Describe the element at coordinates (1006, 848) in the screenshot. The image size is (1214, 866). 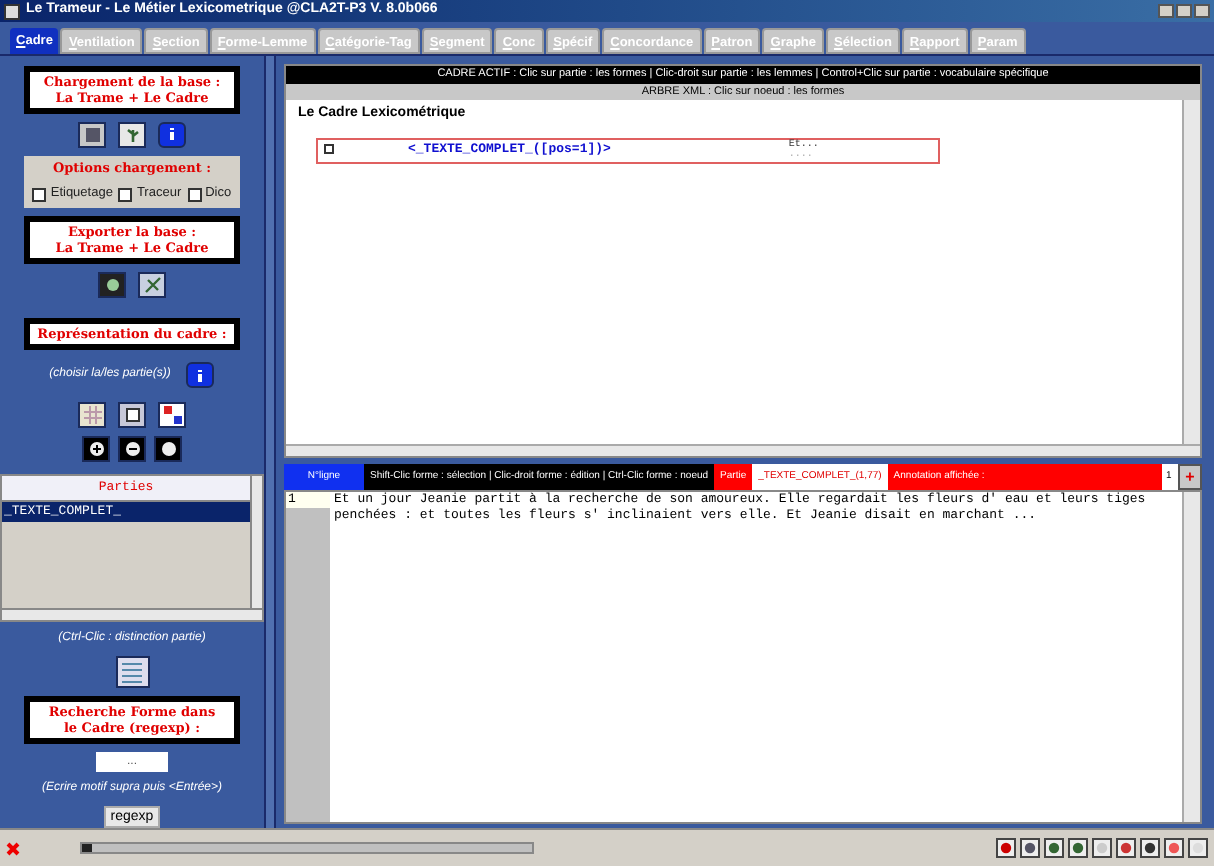
I see `record-icon` at that location.